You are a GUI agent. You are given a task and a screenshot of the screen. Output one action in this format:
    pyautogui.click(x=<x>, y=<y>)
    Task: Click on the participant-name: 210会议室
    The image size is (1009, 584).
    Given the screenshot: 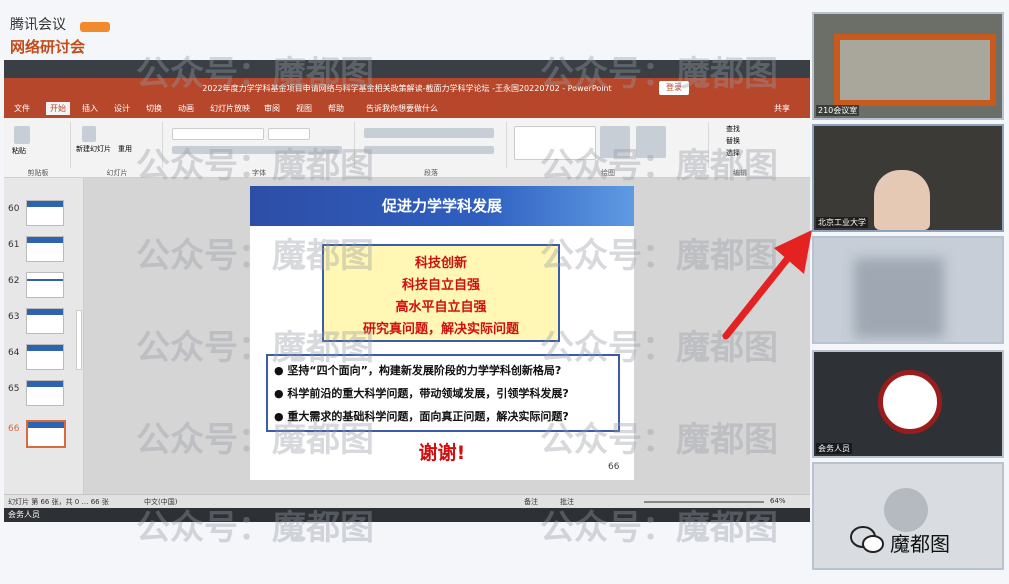 What is the action you would take?
    pyautogui.click(x=838, y=110)
    